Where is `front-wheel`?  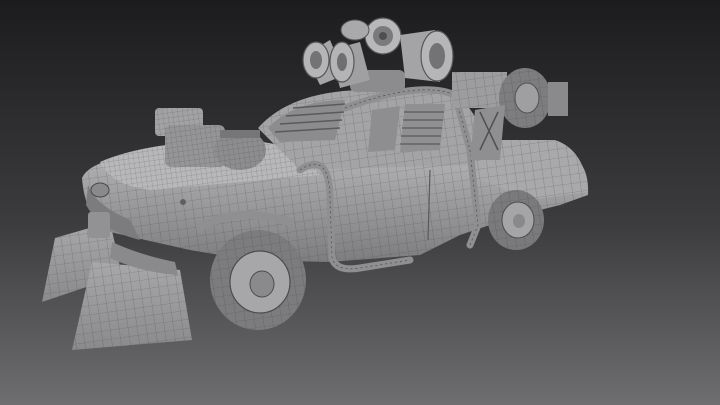
front-wheel is located at coordinates (258, 280).